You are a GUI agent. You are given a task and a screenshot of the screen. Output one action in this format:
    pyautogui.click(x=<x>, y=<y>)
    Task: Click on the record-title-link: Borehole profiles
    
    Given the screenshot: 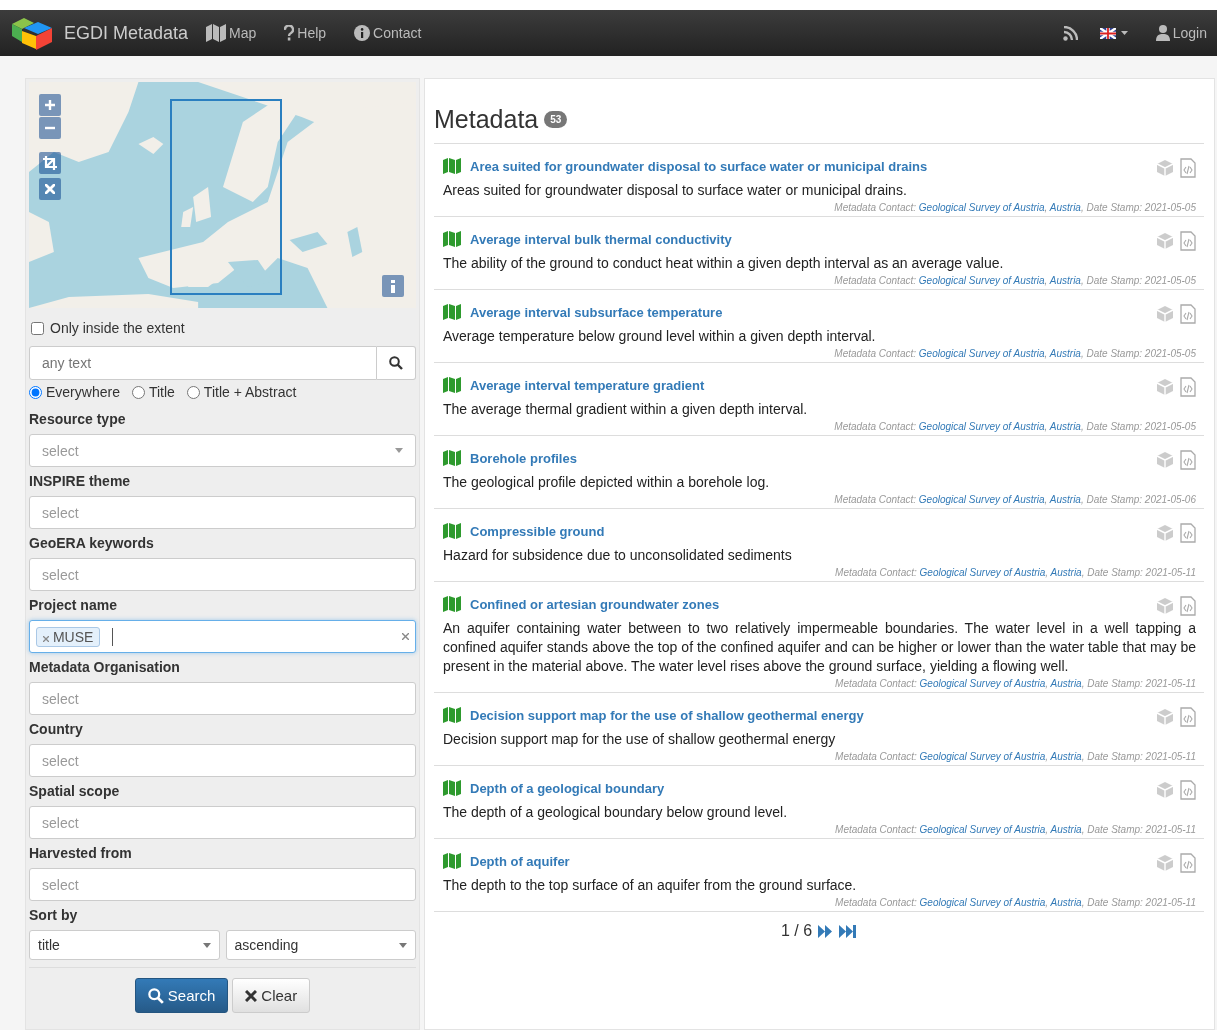 What is the action you would take?
    pyautogui.click(x=523, y=458)
    